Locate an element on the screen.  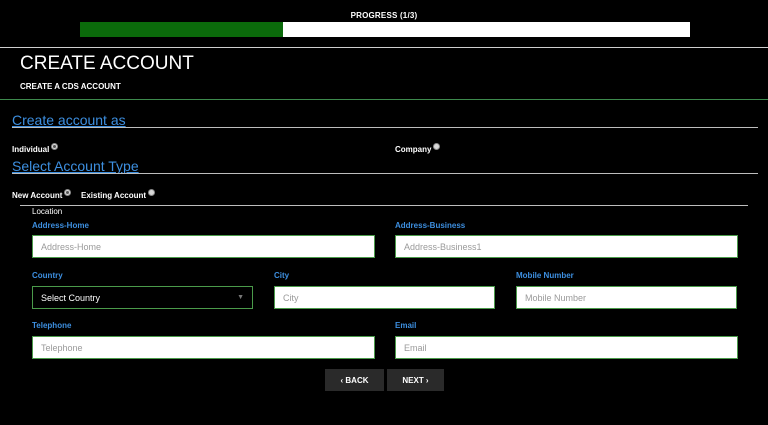
address-home-input: Address-Home is located at coordinates (203, 246).